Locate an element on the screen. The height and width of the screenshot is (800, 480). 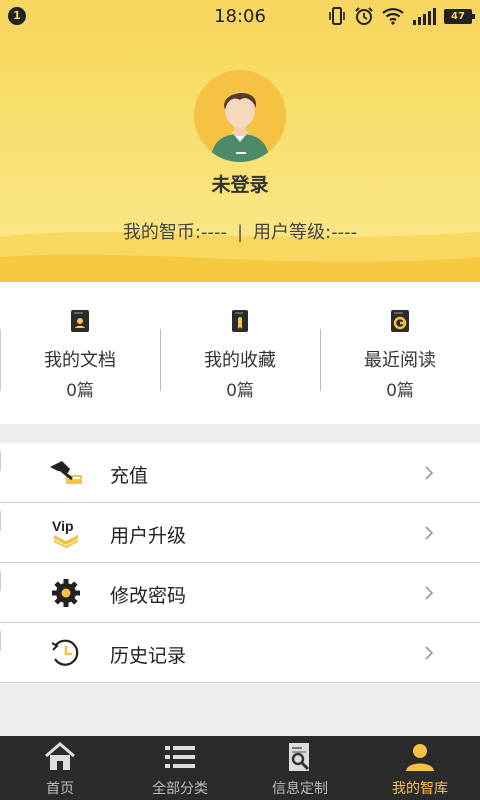
quick-item-documents: 我的文档 0篇 is located at coordinates (80, 353).